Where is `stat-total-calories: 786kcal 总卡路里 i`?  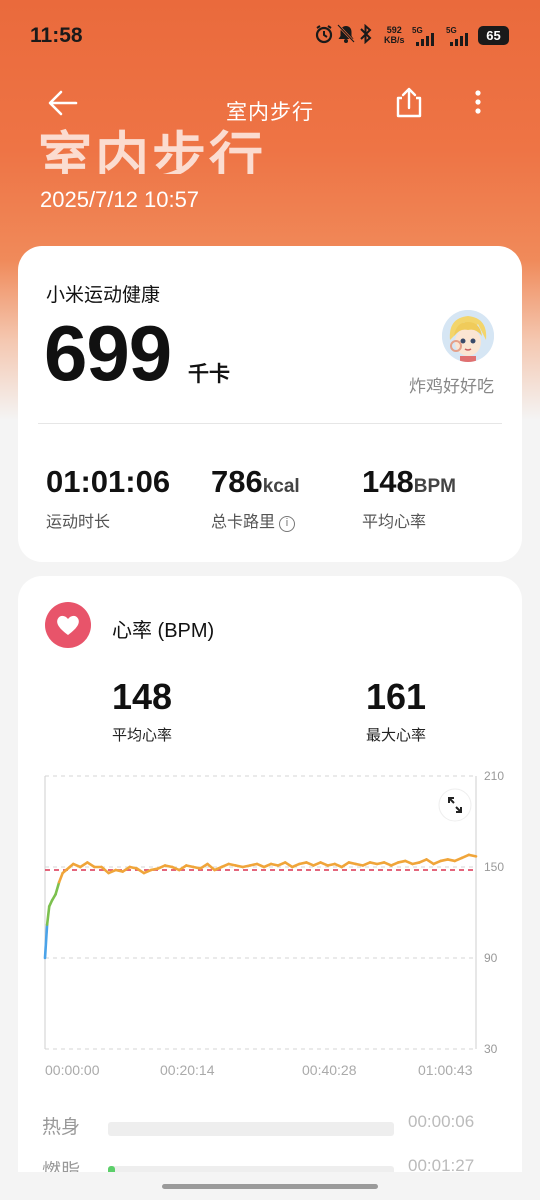 stat-total-calories: 786kcal 总卡路里 i is located at coordinates (255, 498).